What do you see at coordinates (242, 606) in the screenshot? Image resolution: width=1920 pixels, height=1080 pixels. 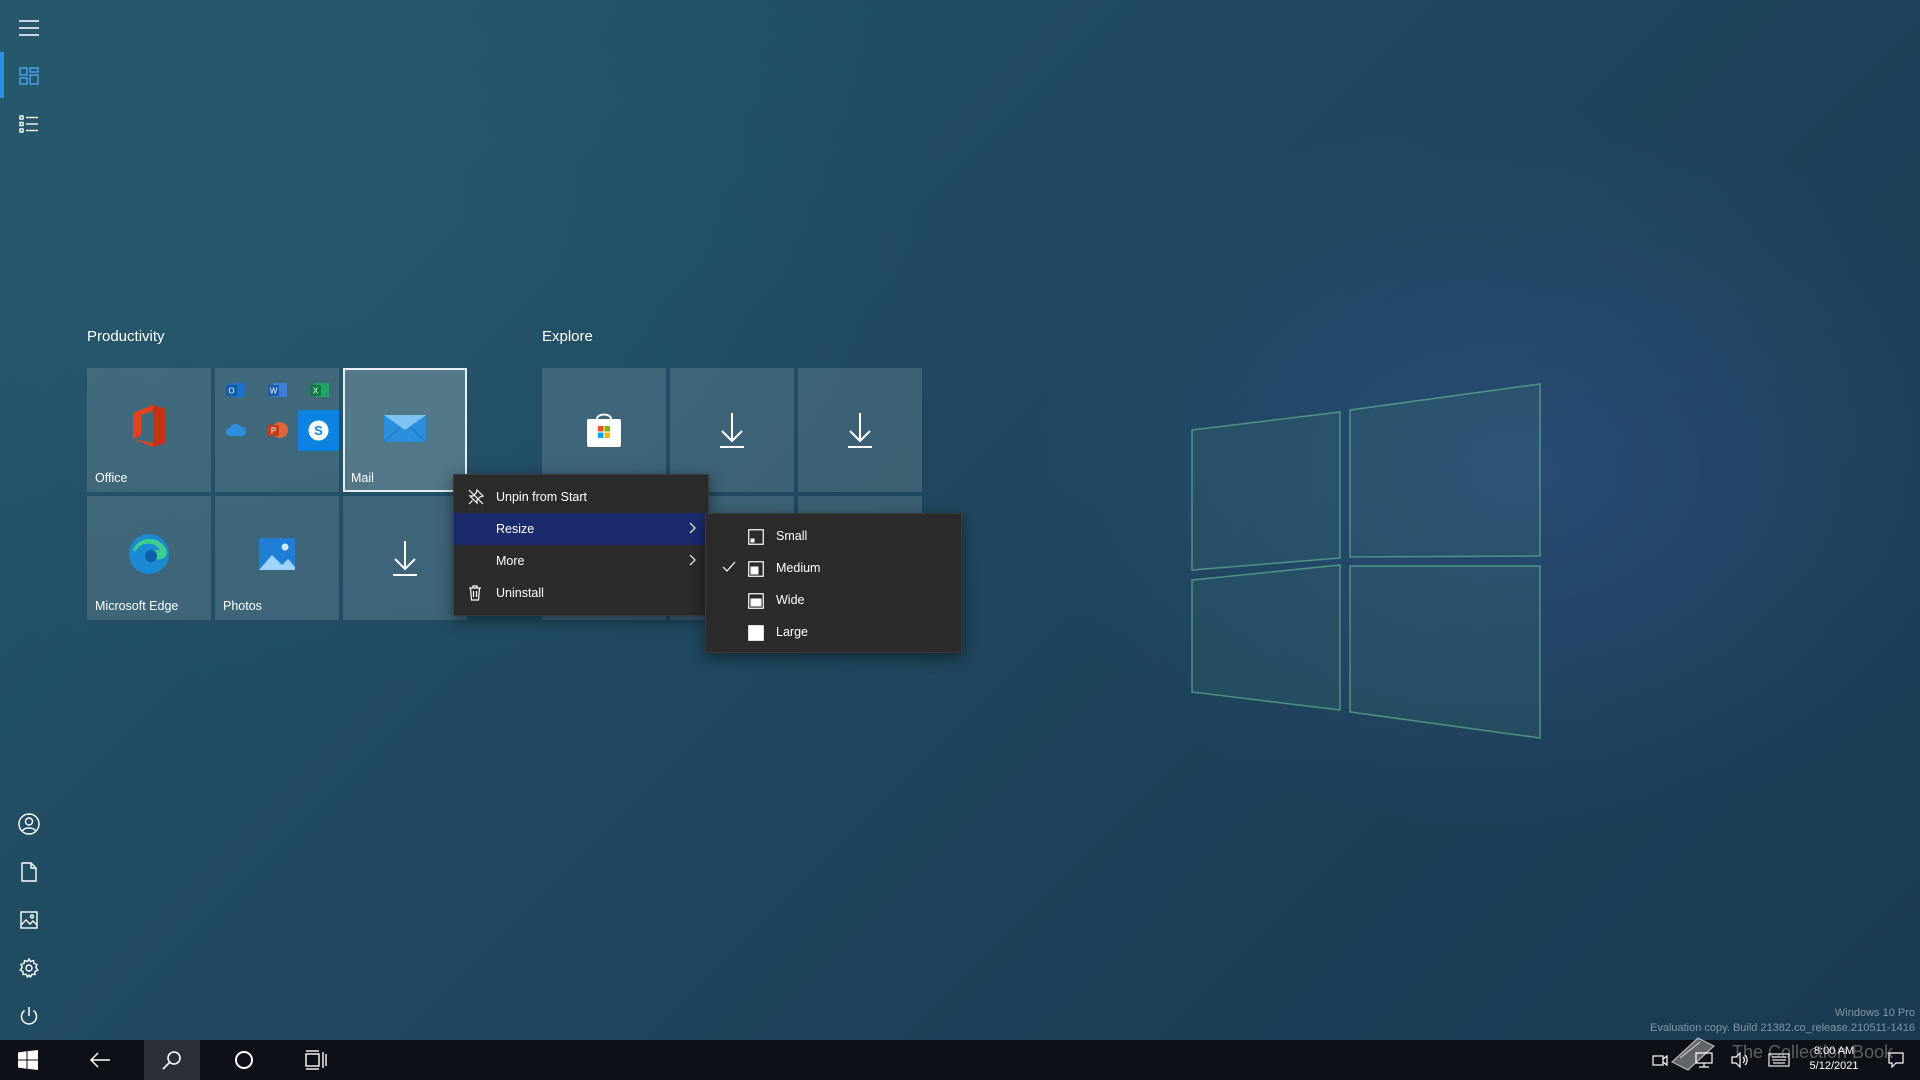 I see `tile-label-photos: Photos` at bounding box center [242, 606].